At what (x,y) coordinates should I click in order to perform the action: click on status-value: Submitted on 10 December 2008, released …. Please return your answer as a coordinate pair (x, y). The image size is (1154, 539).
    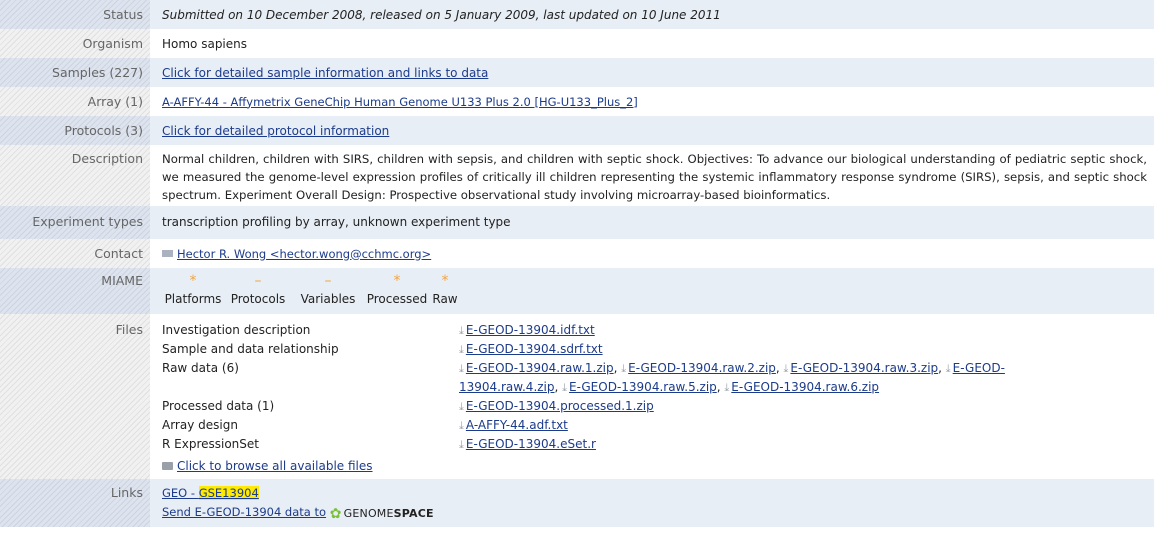
    Looking at the image, I should click on (652, 14).